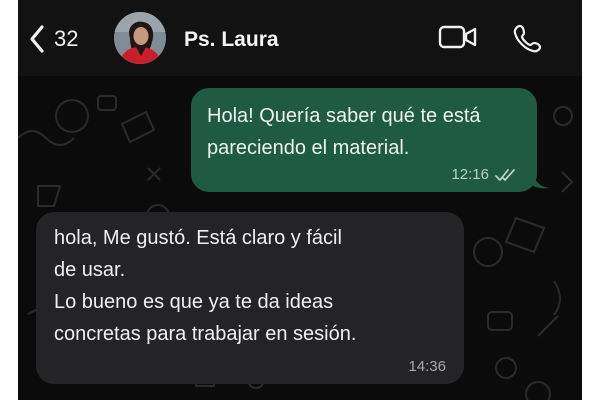 The height and width of the screenshot is (400, 600). What do you see at coordinates (505, 175) in the screenshot?
I see `read-receipt-icon` at bounding box center [505, 175].